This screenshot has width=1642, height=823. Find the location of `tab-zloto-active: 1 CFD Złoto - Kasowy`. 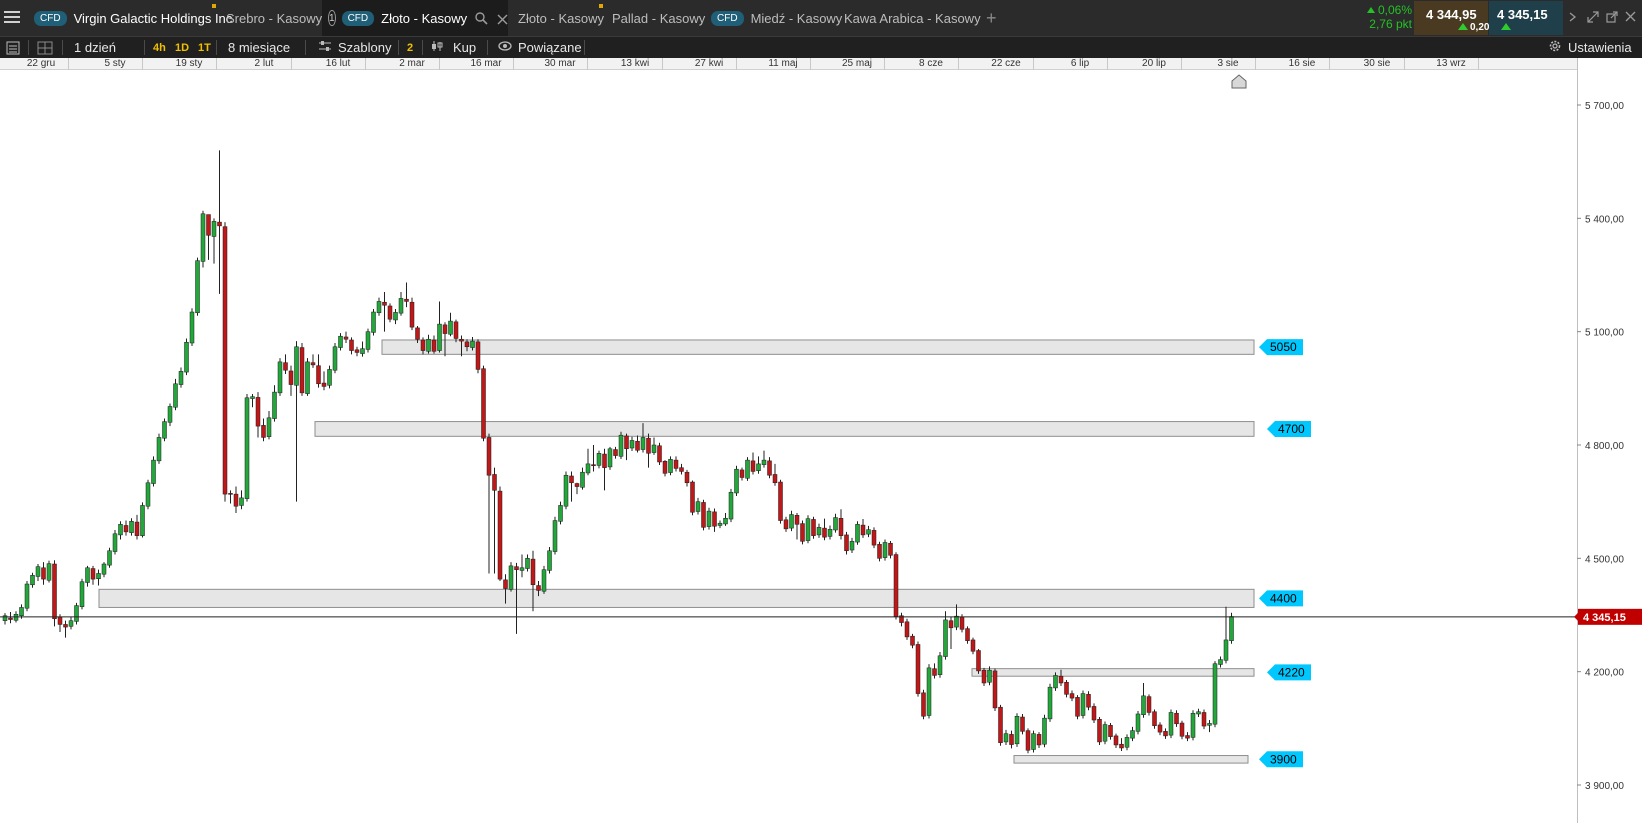

tab-zloto-active: 1 CFD Złoto - Kasowy is located at coordinates (415, 18).